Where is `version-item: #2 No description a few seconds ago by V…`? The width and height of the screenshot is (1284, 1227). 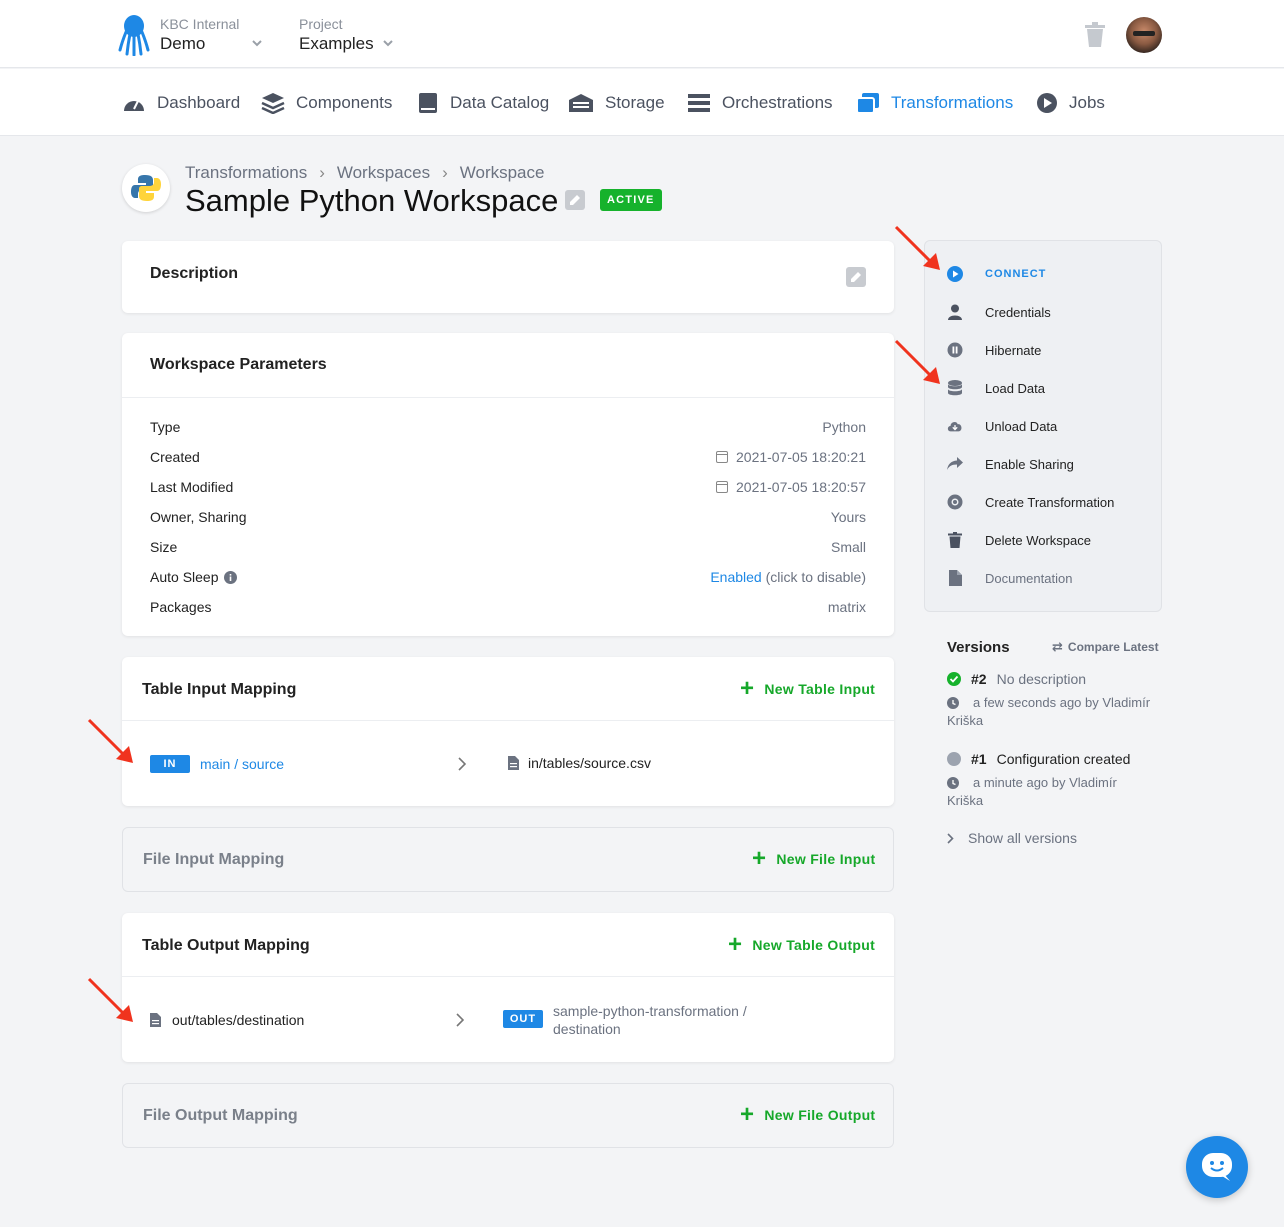 version-item: #2 No description a few seconds ago by V… is located at coordinates (1054, 700).